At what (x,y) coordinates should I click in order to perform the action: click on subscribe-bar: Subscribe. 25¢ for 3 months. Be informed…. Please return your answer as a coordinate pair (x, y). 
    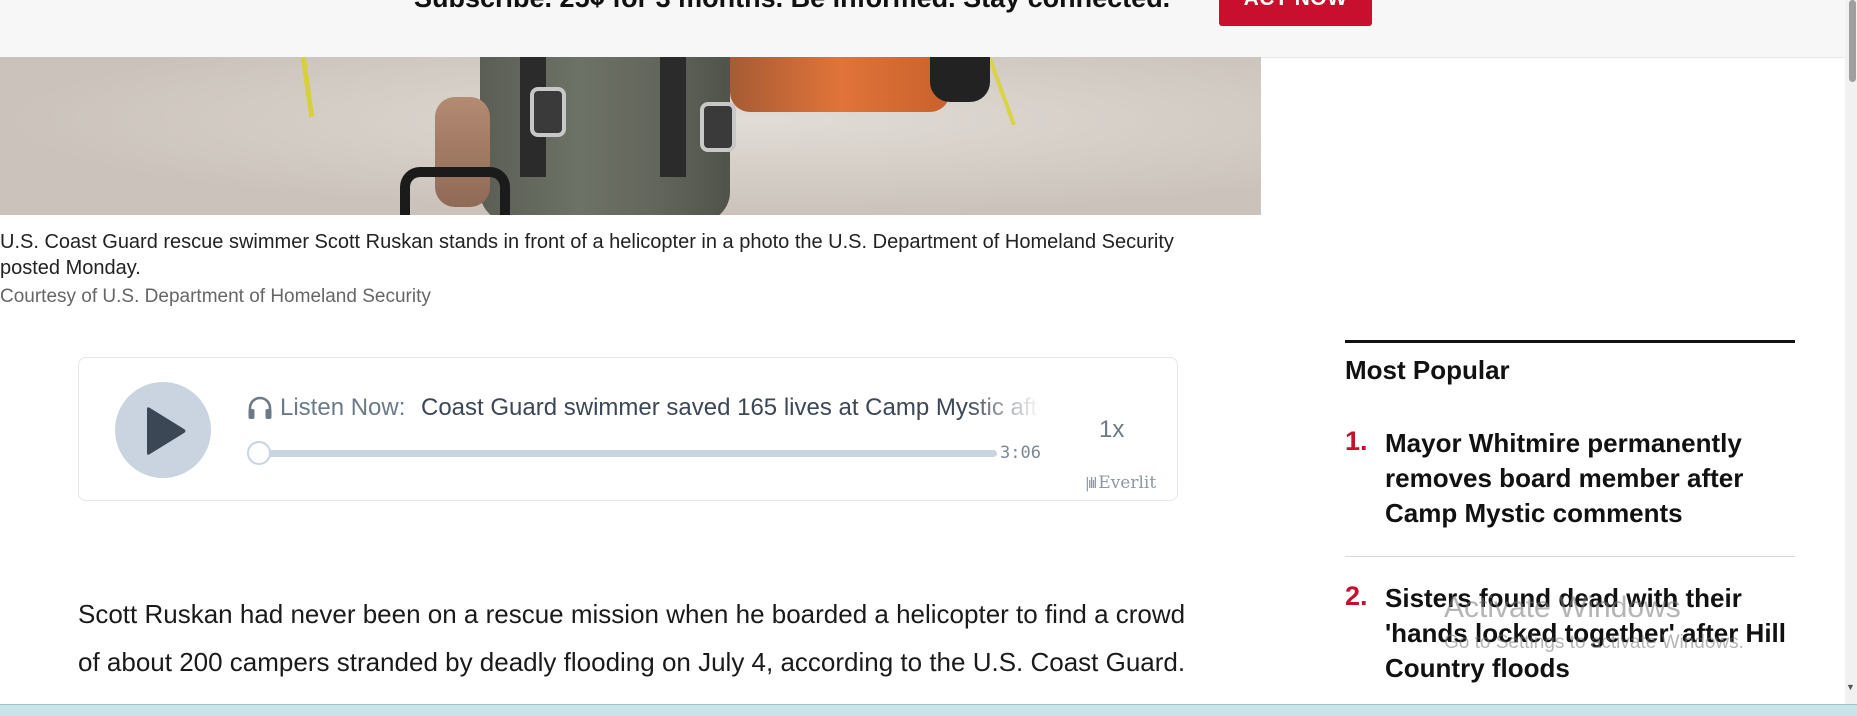
    Looking at the image, I should click on (922, 29).